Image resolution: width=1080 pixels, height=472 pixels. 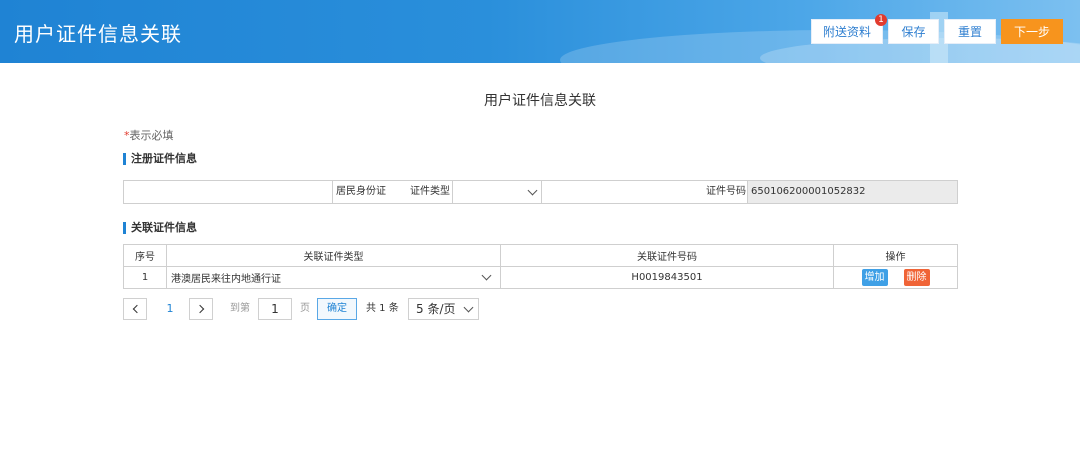 I want to click on row-actions: 增加 删除, so click(x=895, y=277).